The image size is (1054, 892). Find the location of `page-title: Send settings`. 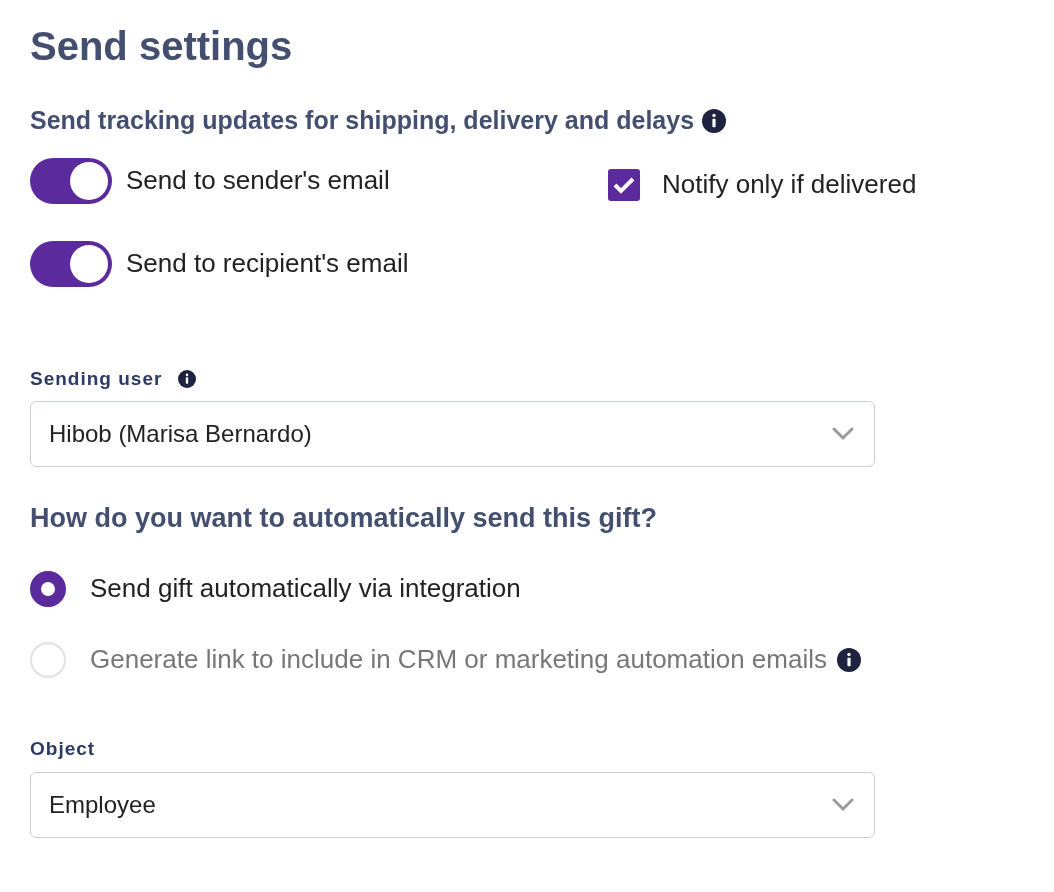

page-title: Send settings is located at coordinates (162, 46).